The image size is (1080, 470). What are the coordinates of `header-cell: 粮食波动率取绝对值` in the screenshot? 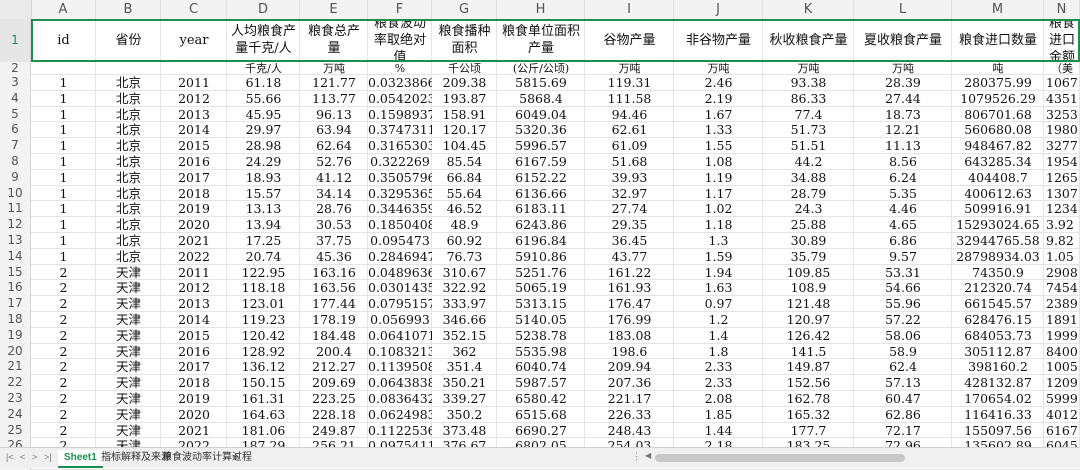 It's located at (400, 40).